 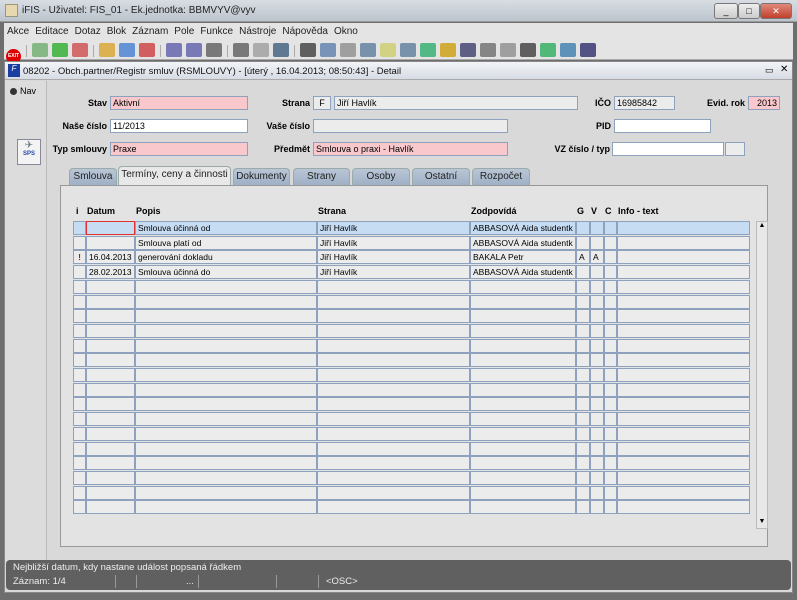 What do you see at coordinates (410, 149) in the screenshot?
I see `predmet-field: Smlouva o praxi - Havlík` at bounding box center [410, 149].